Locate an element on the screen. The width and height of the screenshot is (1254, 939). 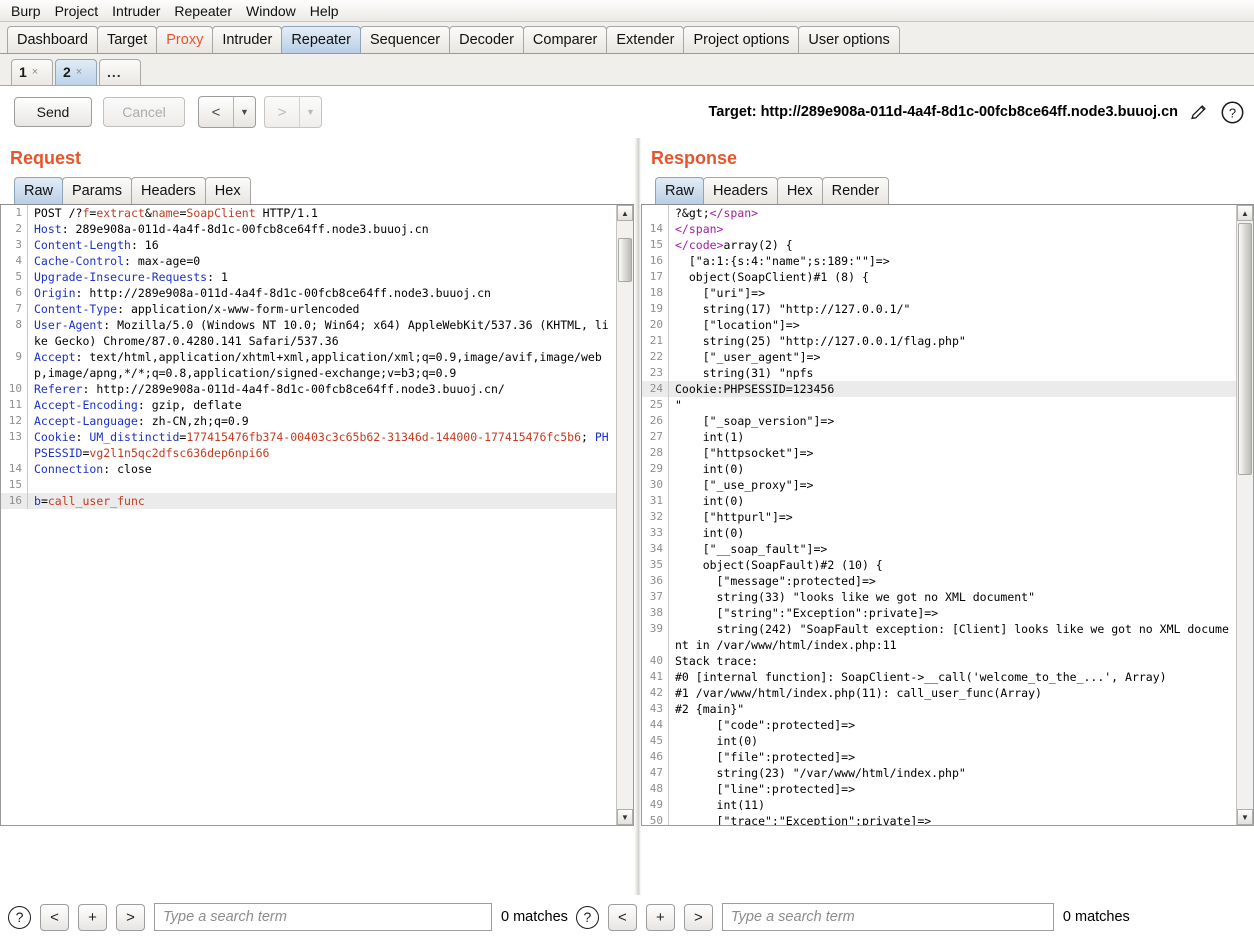
code-text: " is located at coordinates (955, 405).